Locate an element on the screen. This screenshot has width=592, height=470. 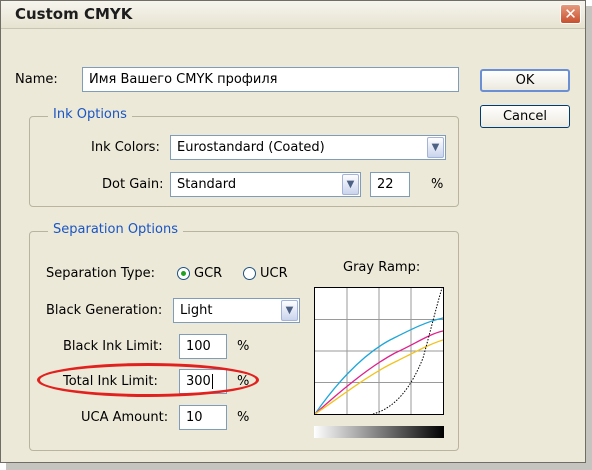
cancel-button: Cancel is located at coordinates (525, 116).